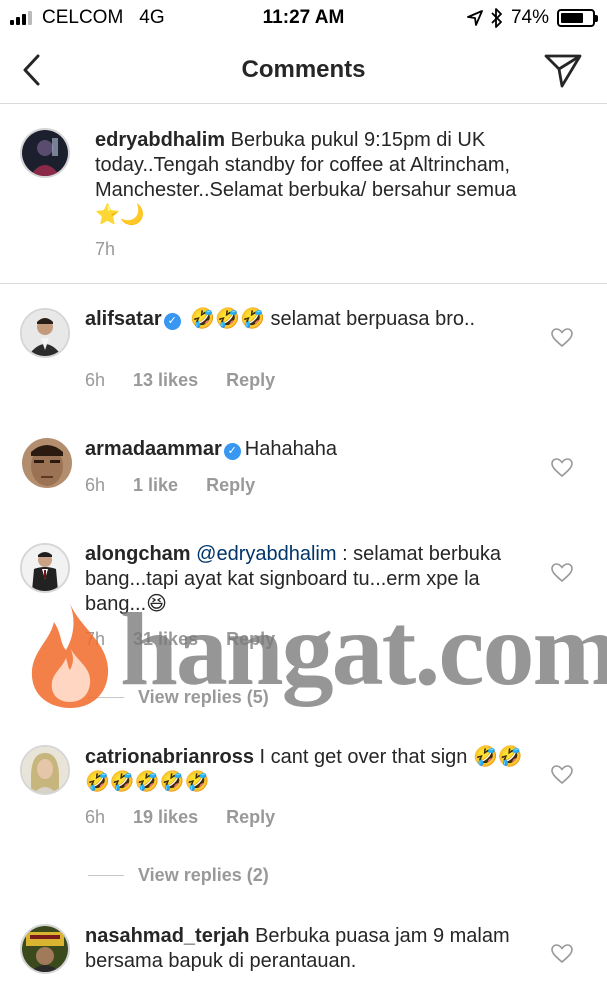 This screenshot has width=607, height=987. I want to click on likes-count: 19 likes, so click(165, 817).